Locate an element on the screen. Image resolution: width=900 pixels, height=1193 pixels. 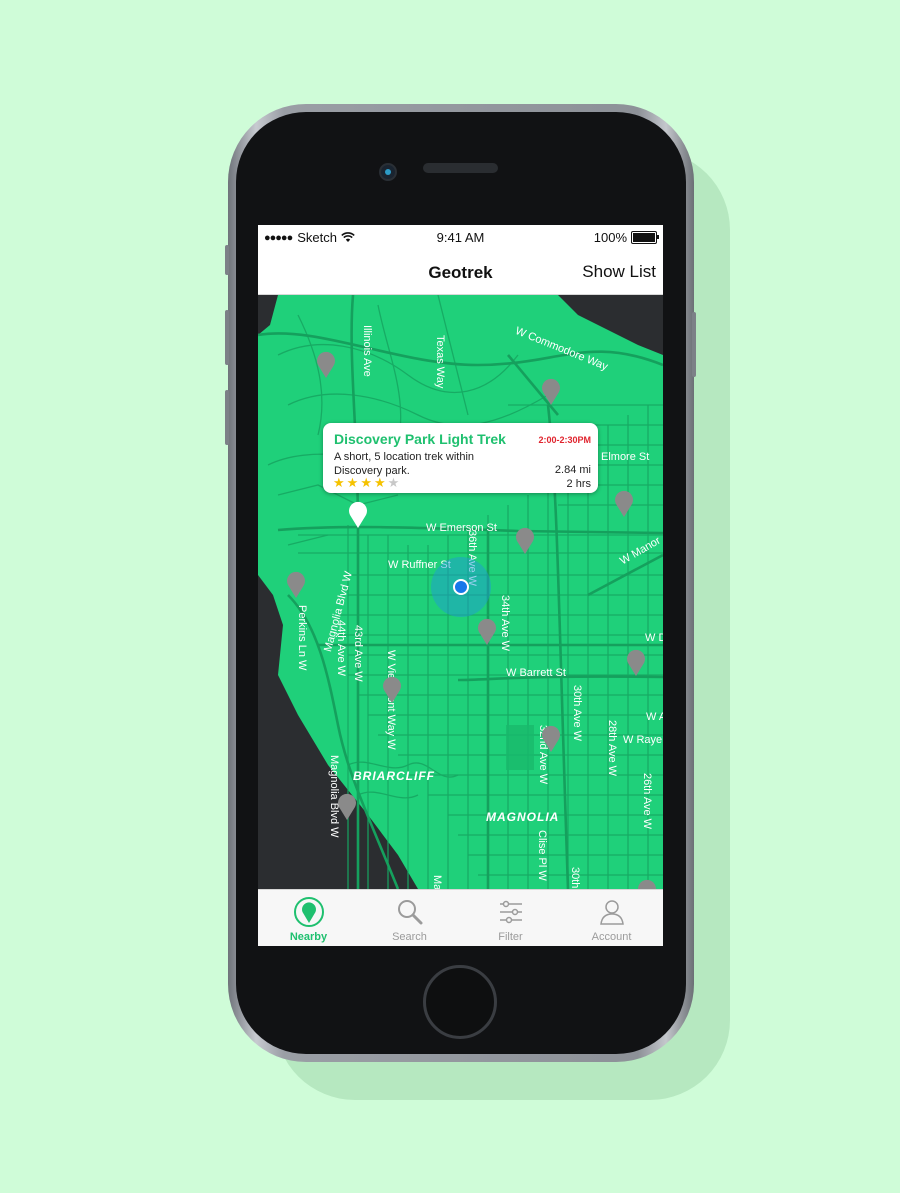
street-label: 30th is located at coordinates (575, 878).